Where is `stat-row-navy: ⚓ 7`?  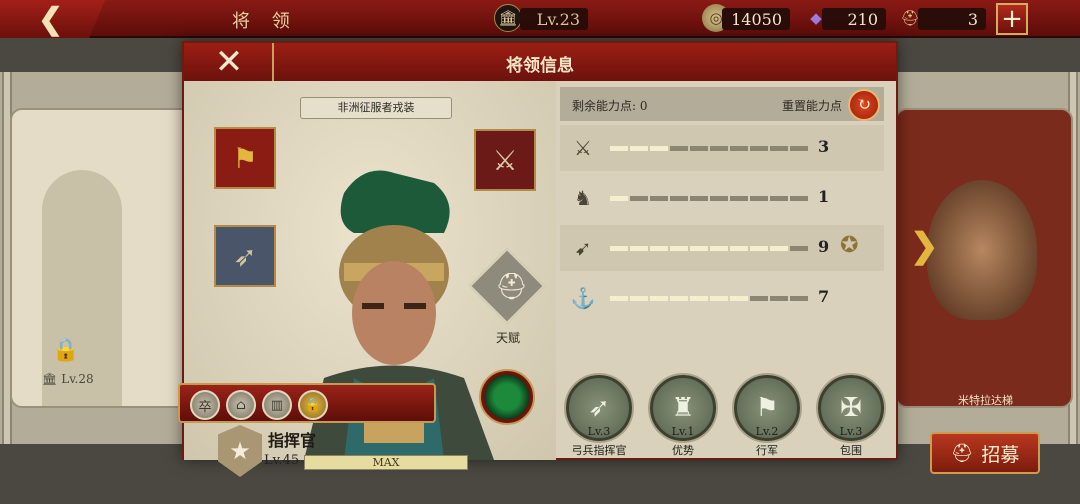 stat-row-navy: ⚓ 7 is located at coordinates (722, 298).